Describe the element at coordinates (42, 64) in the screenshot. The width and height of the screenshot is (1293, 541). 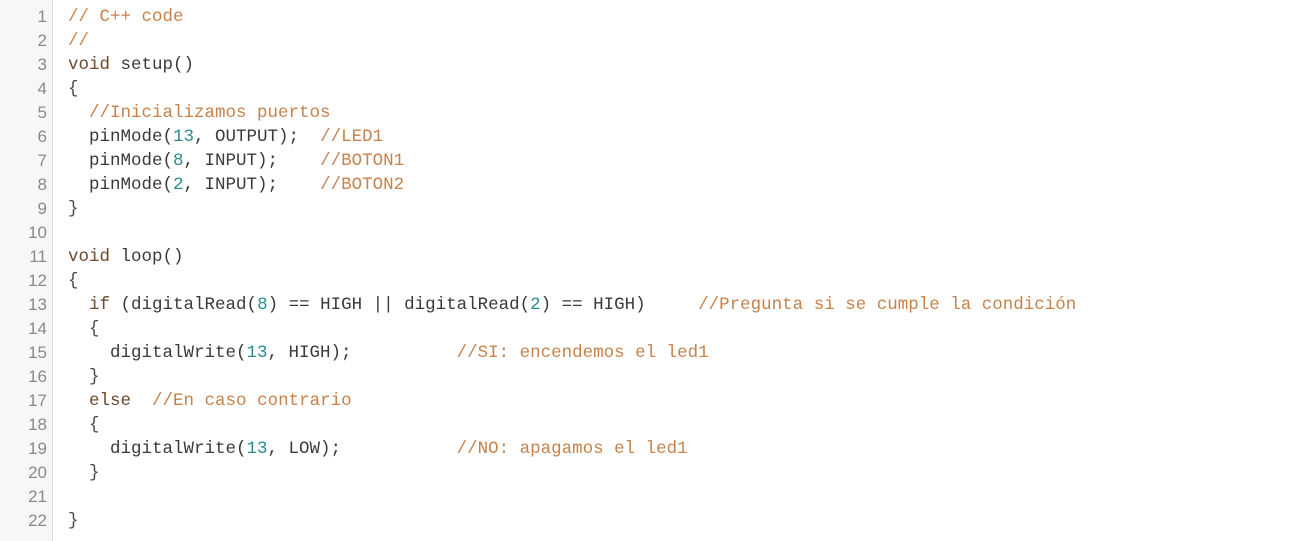
I see `line-number: 3` at that location.